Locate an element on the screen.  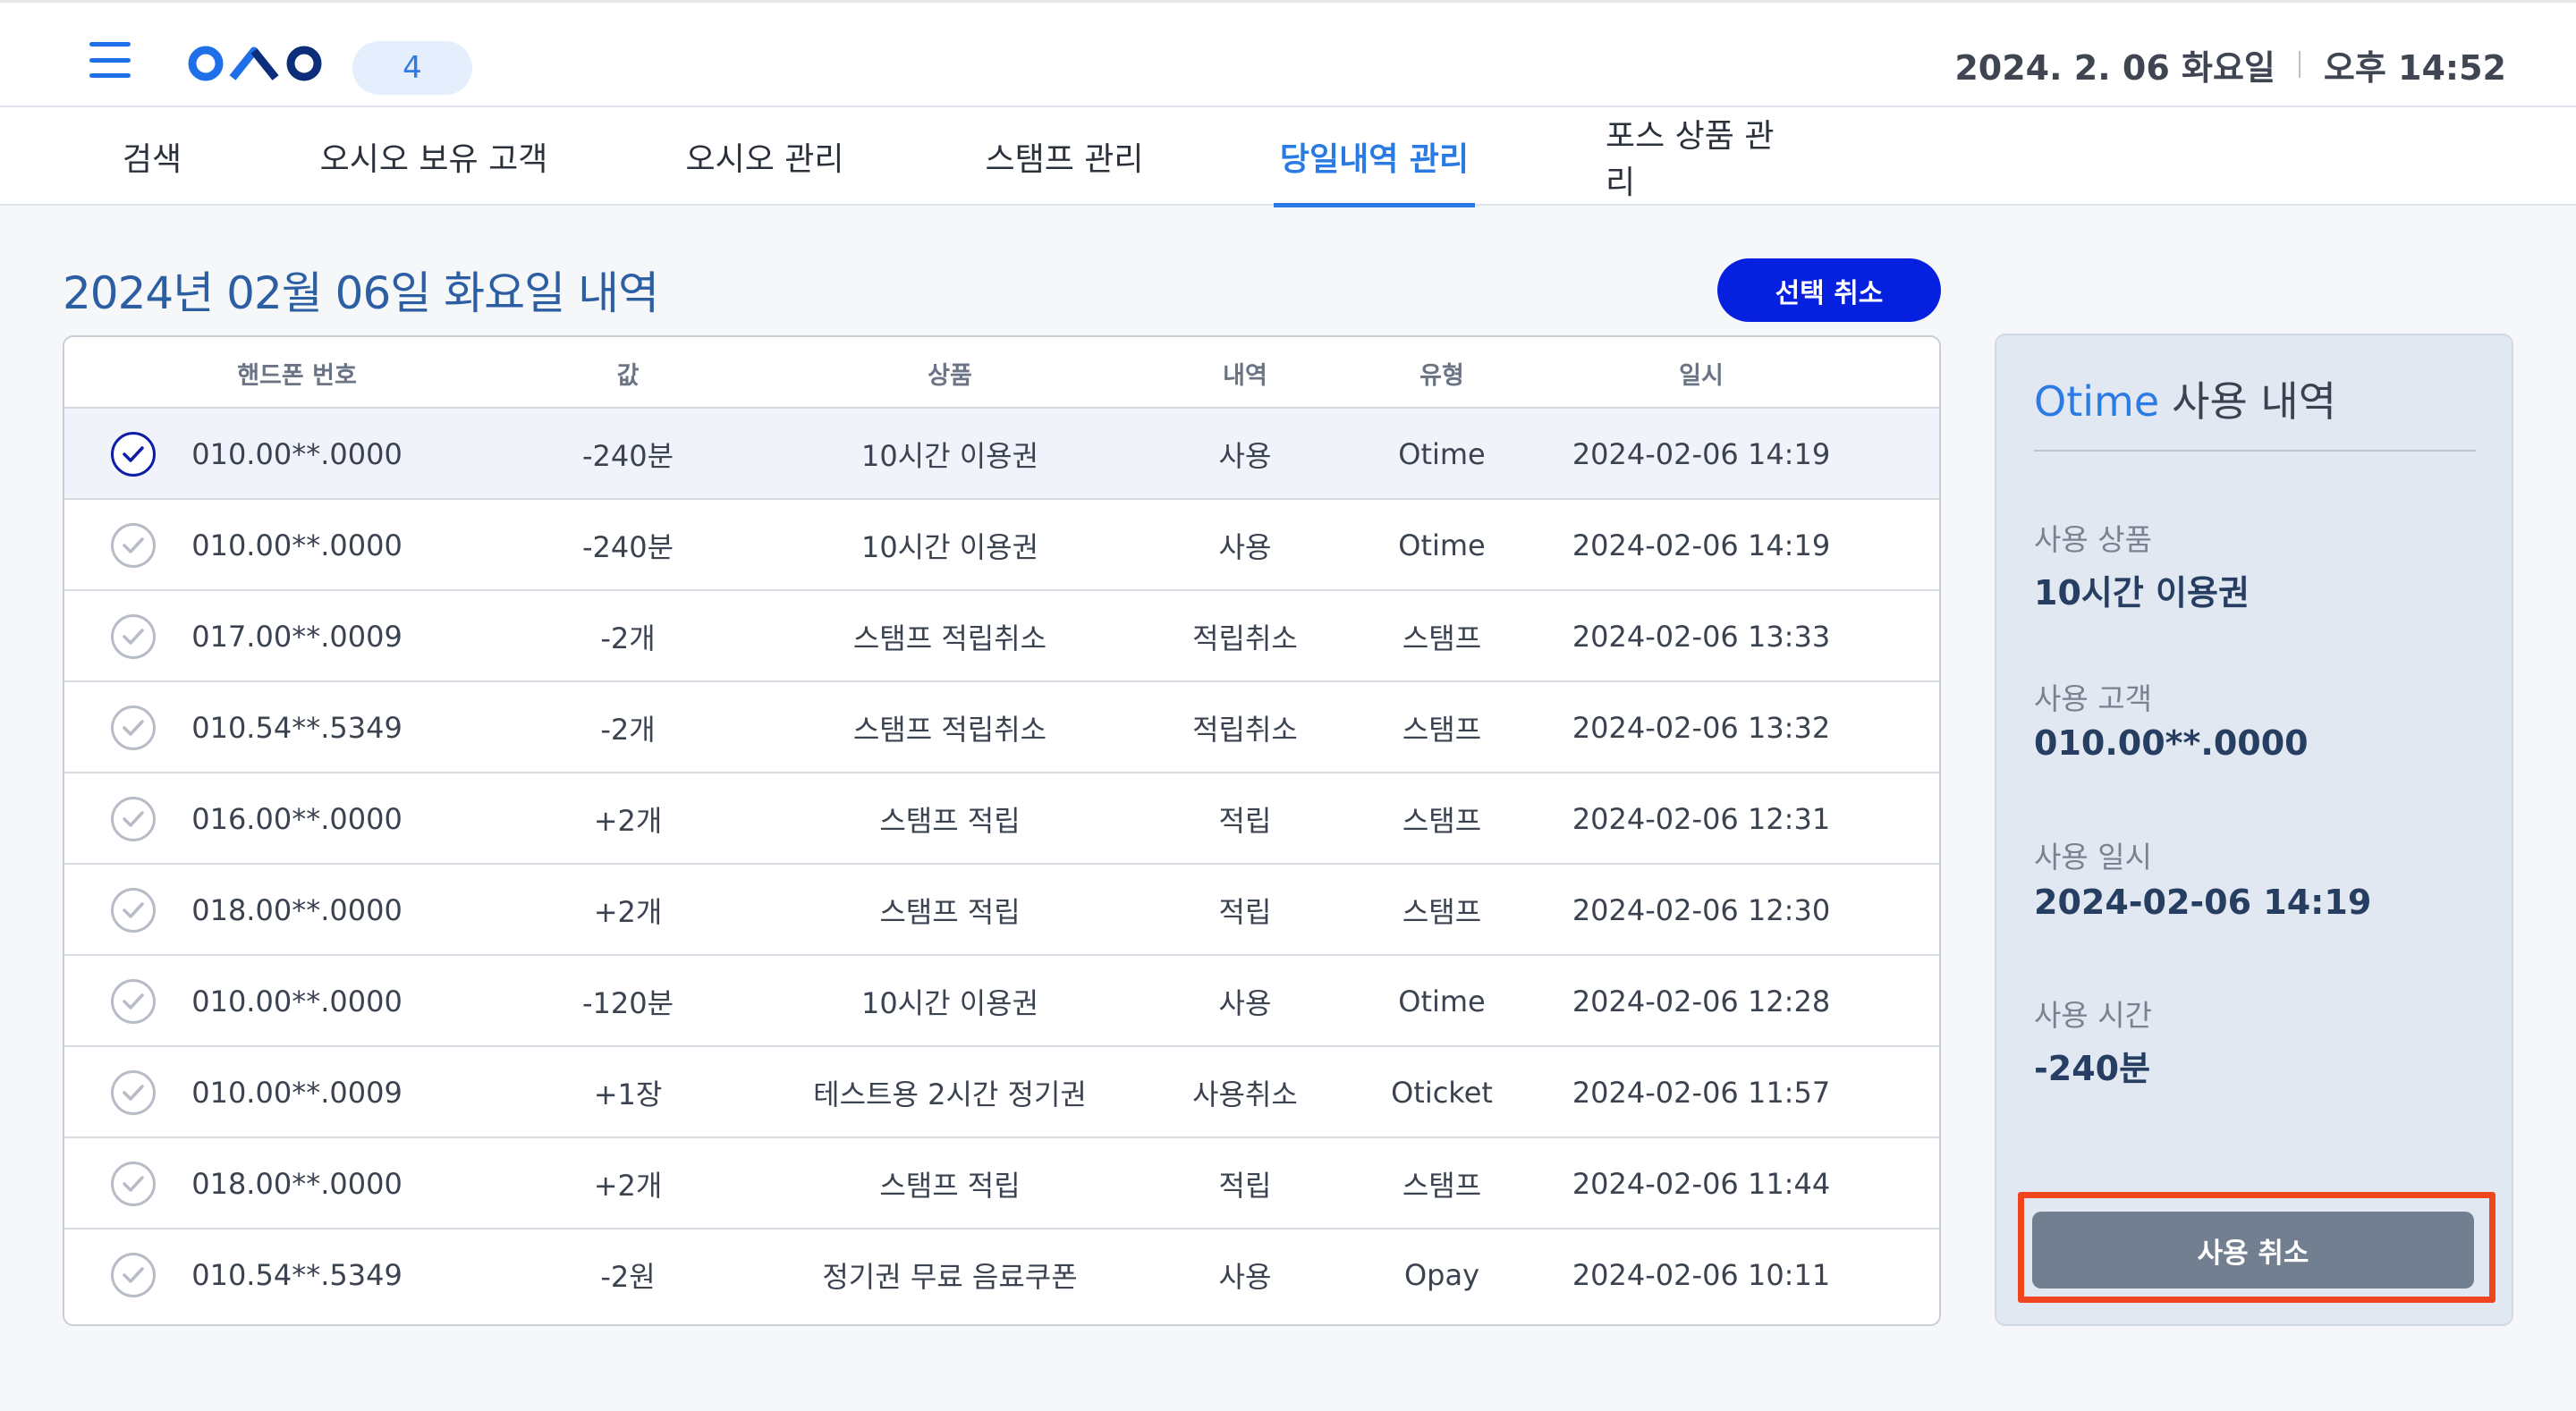
field-label-customer: 사용 고객 is located at coordinates (2093, 698).